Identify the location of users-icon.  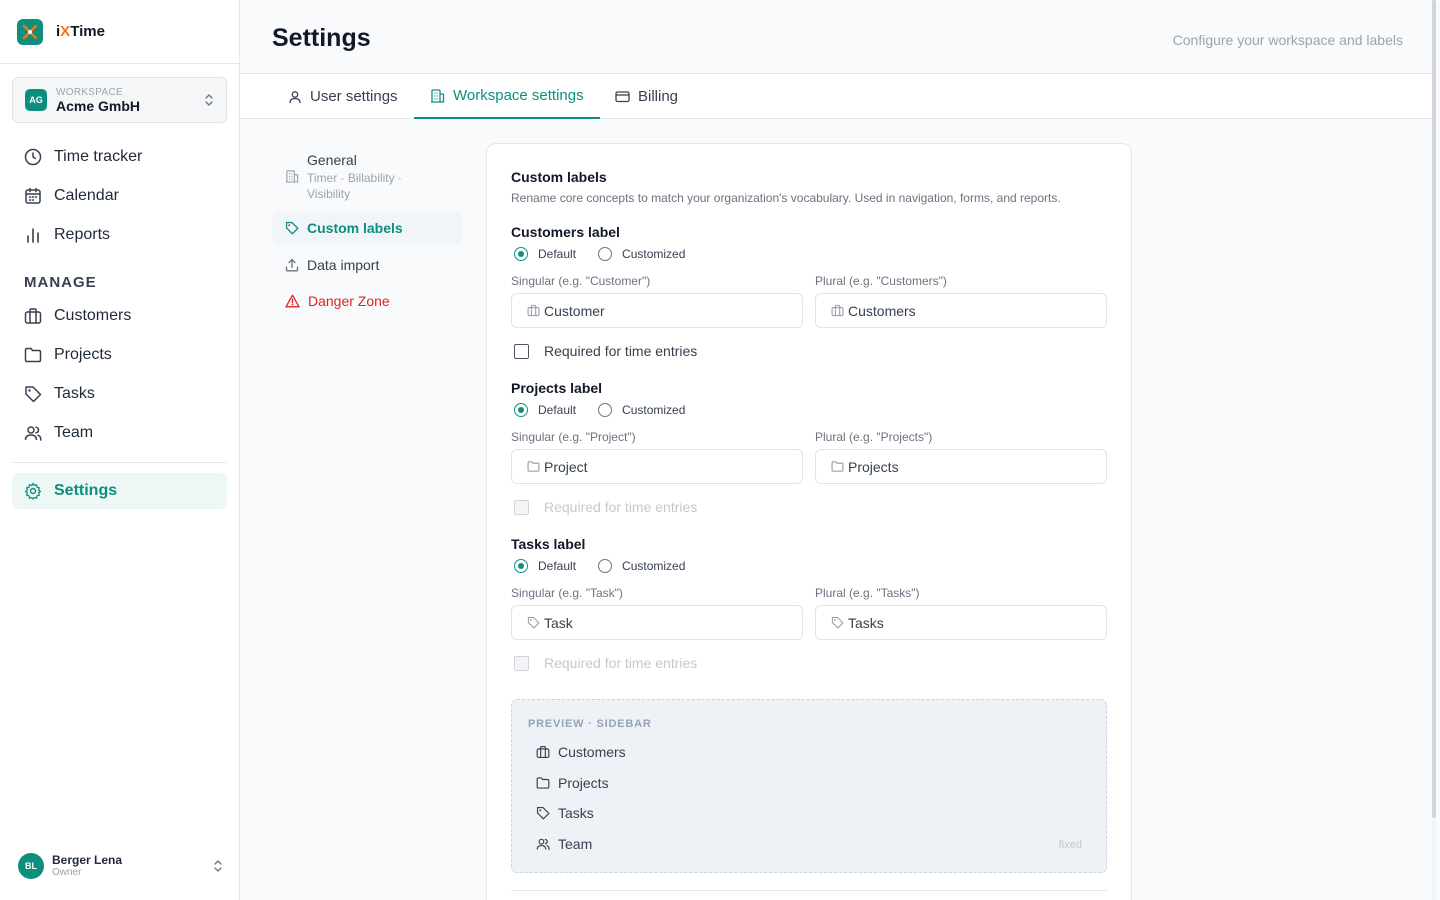
(543, 844).